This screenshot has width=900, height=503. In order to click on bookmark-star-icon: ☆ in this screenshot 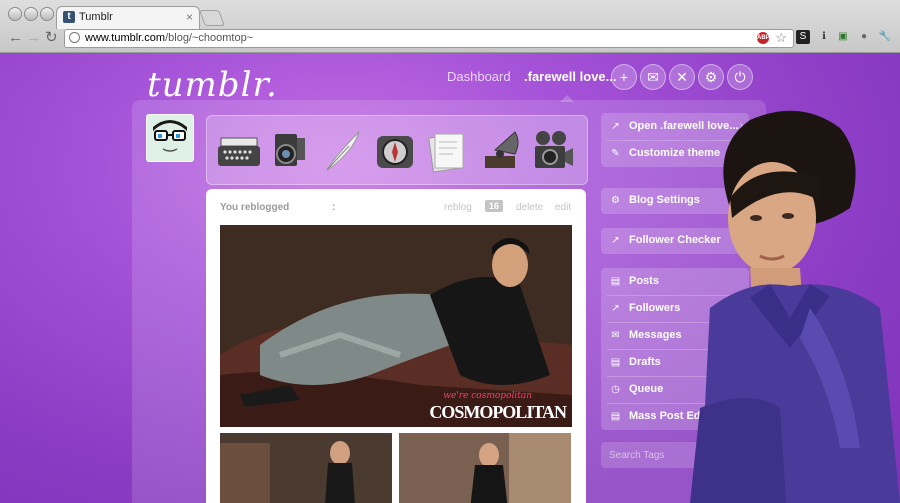, I will do `click(781, 38)`.